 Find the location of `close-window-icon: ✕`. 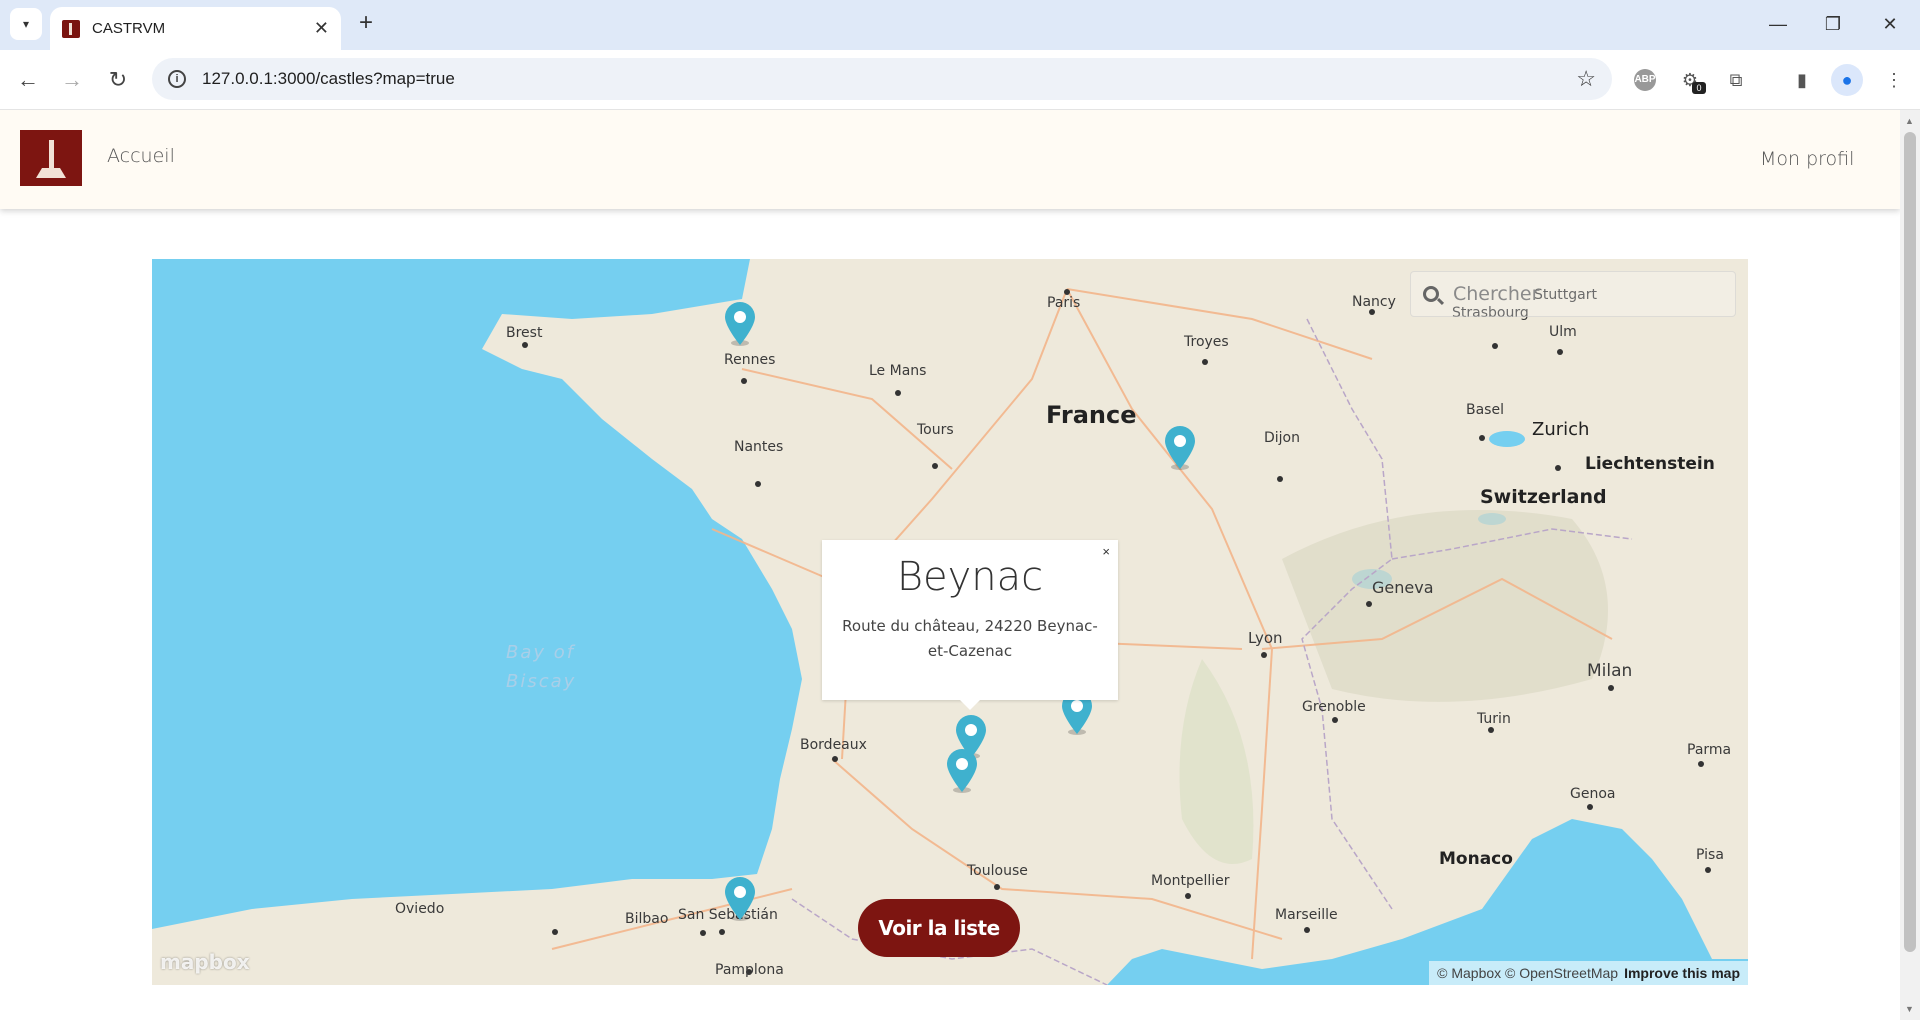

close-window-icon: ✕ is located at coordinates (1890, 24).